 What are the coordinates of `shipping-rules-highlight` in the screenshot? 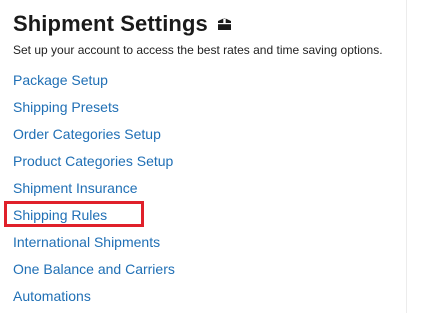 It's located at (74, 214).